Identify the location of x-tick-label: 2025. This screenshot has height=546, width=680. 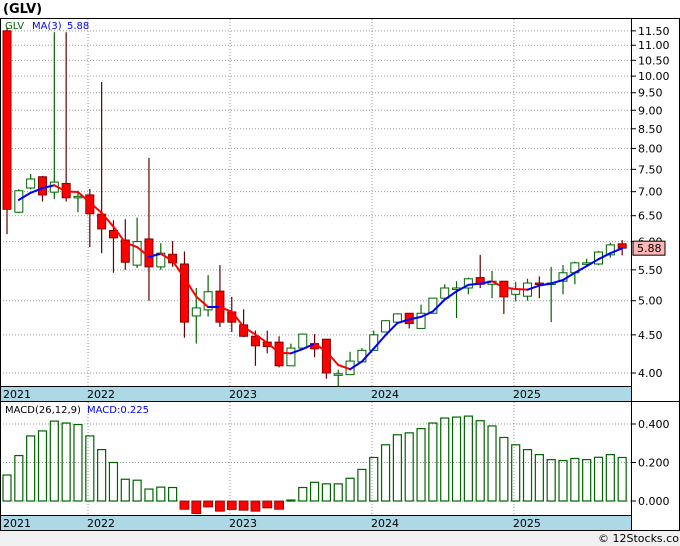
(527, 394).